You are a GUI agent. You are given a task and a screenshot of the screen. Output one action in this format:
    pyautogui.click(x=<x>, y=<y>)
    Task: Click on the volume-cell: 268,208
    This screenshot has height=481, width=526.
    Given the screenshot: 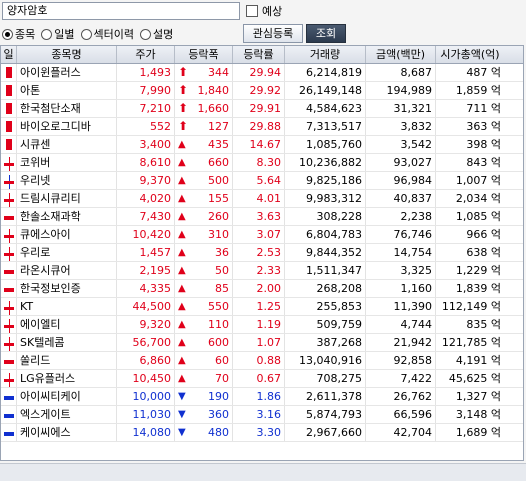 What is the action you would take?
    pyautogui.click(x=325, y=288)
    